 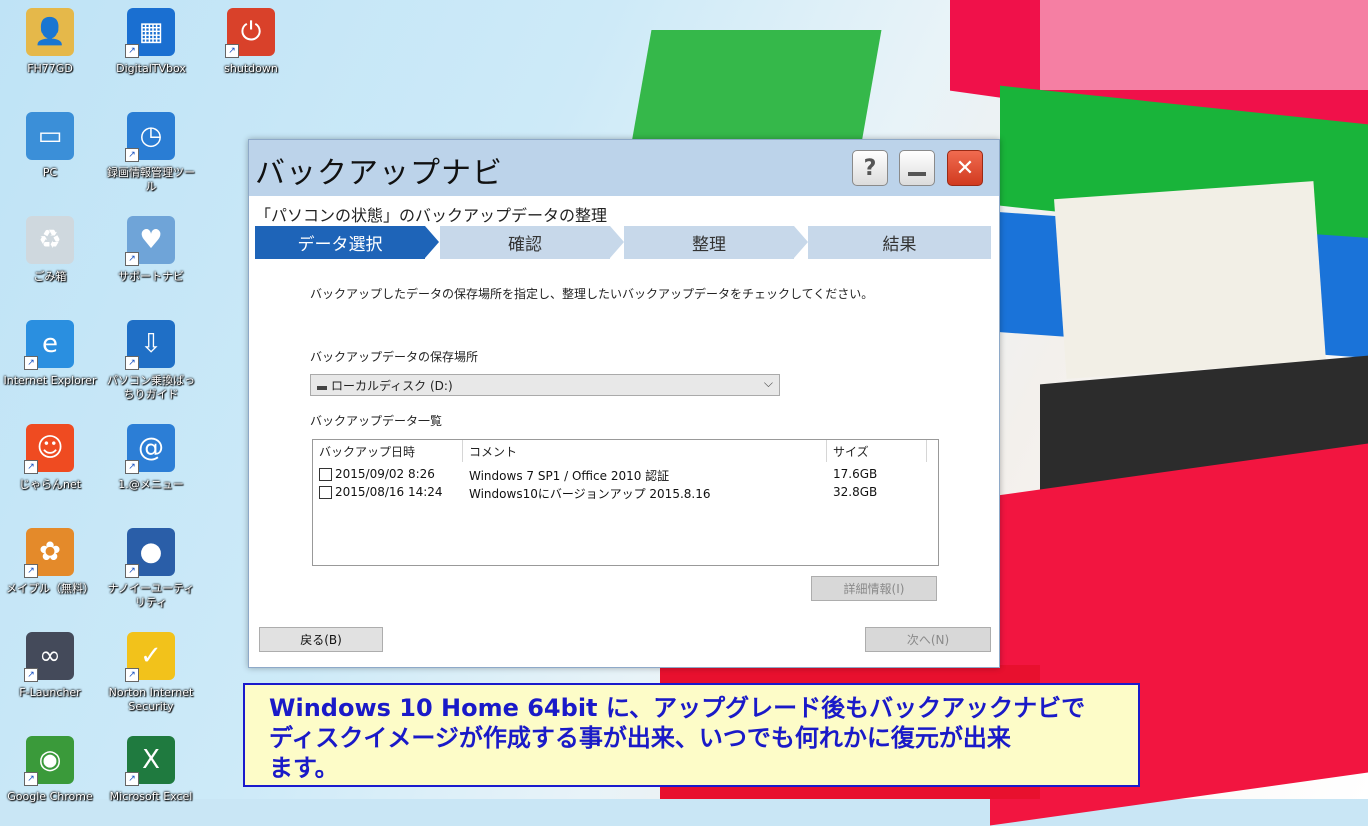 I want to click on column-header-size: サイズ, so click(x=877, y=451).